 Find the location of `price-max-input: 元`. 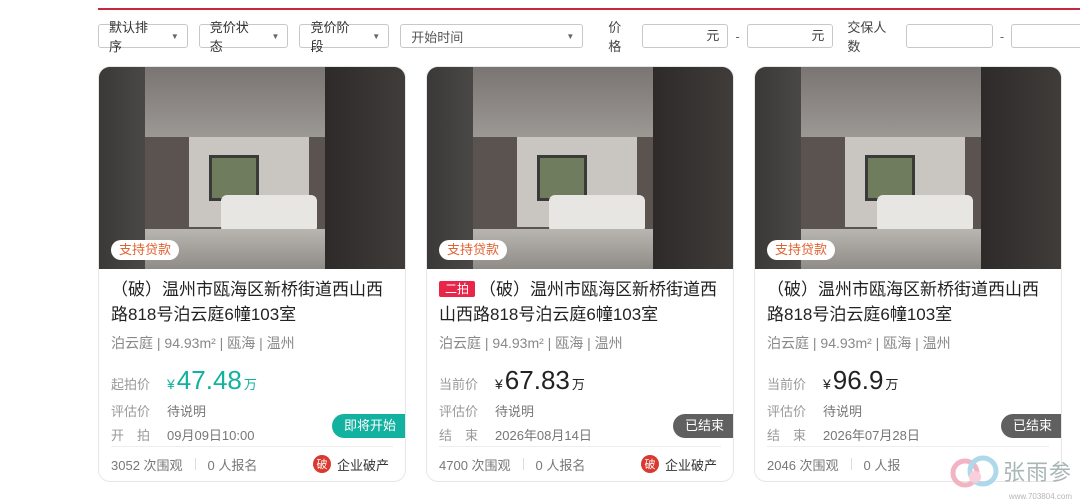

price-max-input: 元 is located at coordinates (790, 36).